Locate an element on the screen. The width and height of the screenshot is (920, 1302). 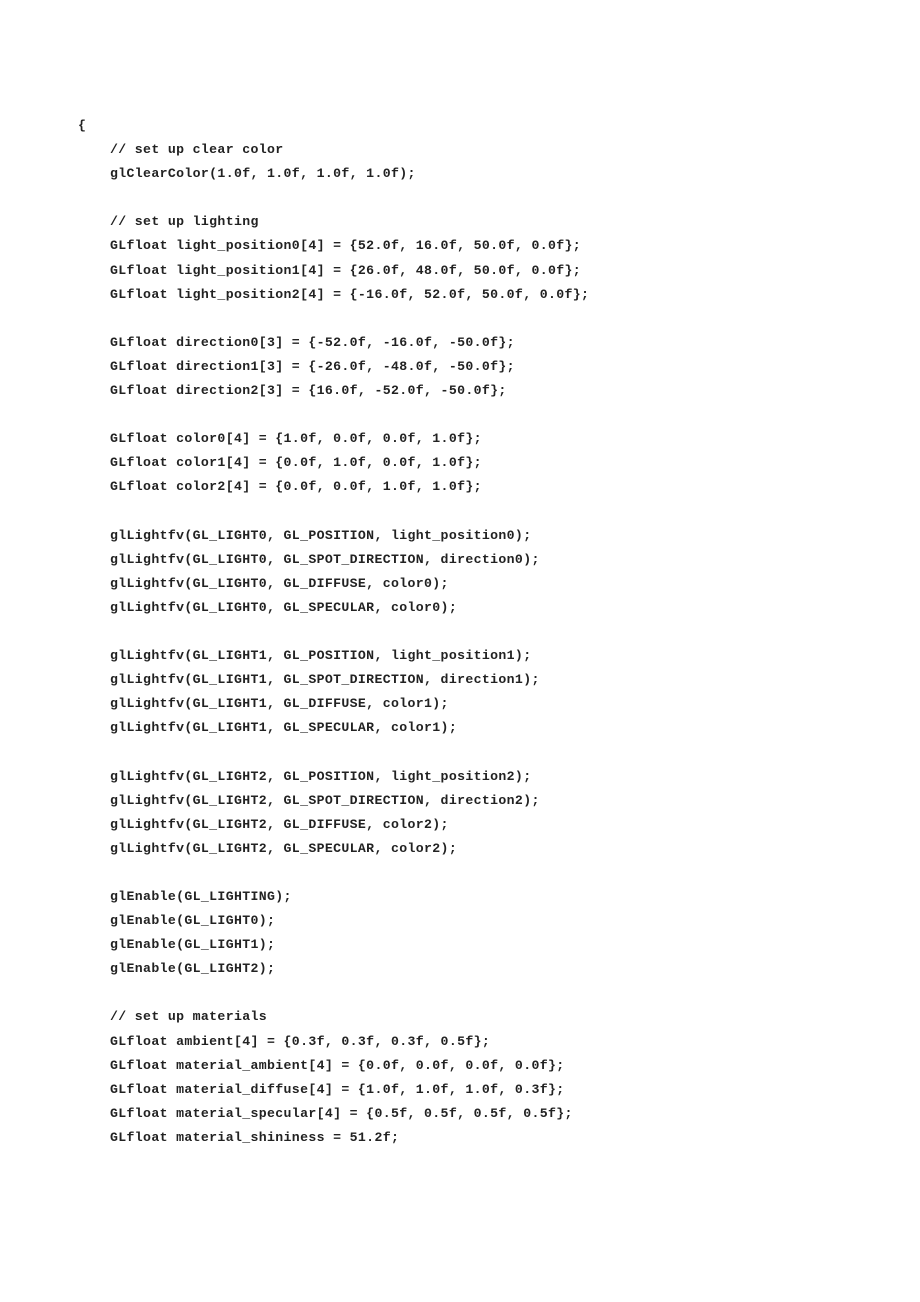
code-line: GLfloat material_shininess = 51.2f; is located at coordinates (255, 1137).